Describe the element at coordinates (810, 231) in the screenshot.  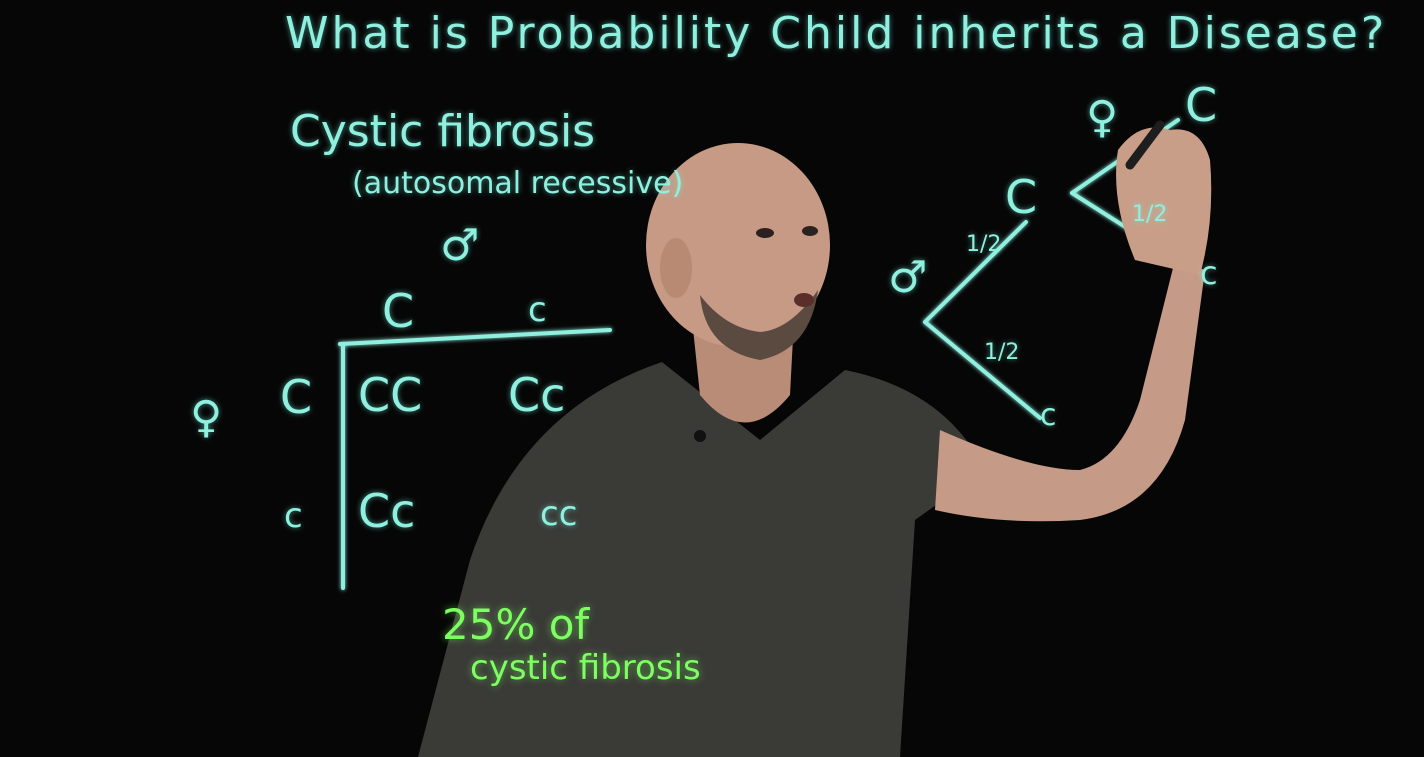
I see `presenter-right-eye` at that location.